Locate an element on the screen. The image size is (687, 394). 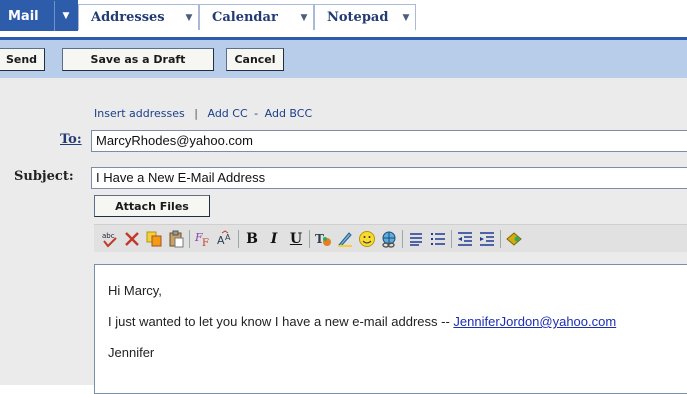
to-label: To: is located at coordinates (71, 139).